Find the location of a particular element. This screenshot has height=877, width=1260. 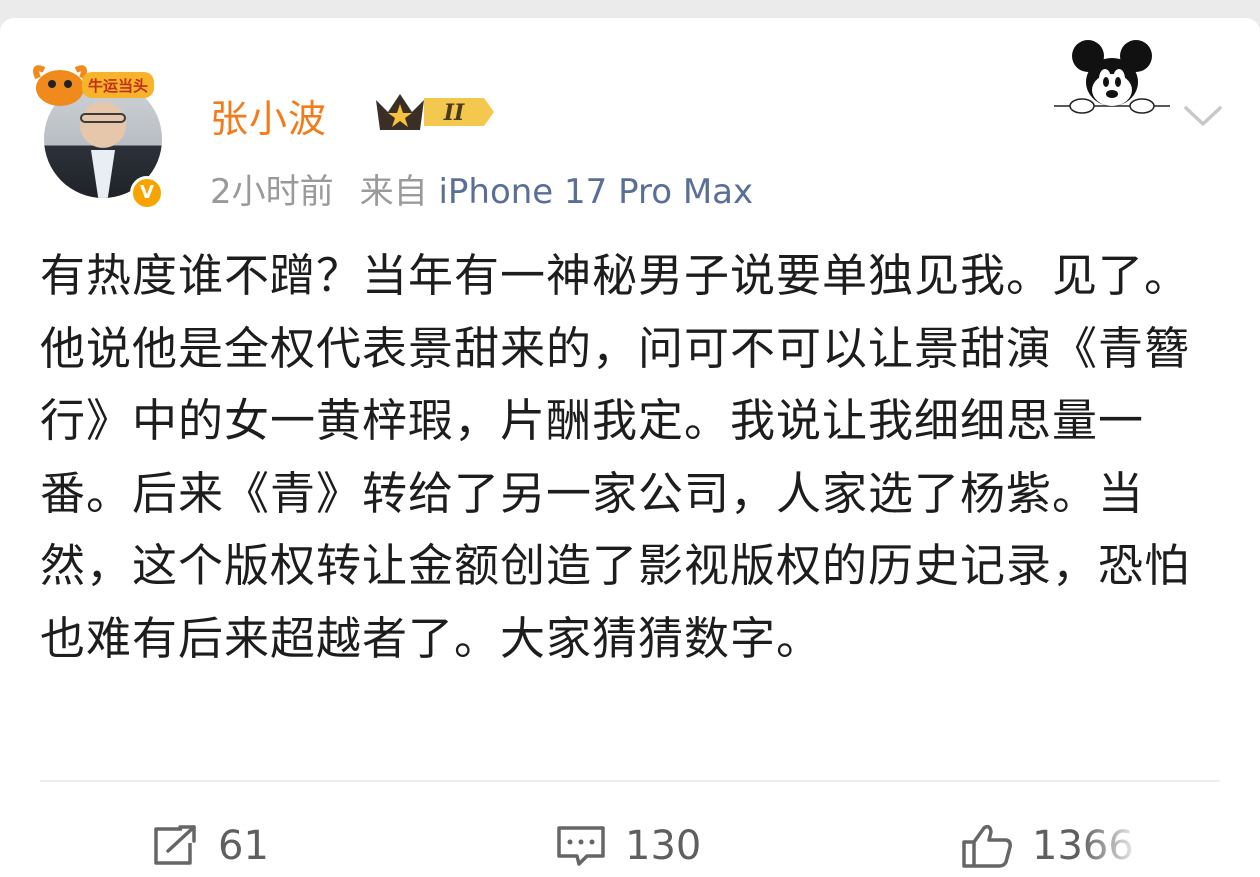

author-name: 张小波 is located at coordinates (268, 115).